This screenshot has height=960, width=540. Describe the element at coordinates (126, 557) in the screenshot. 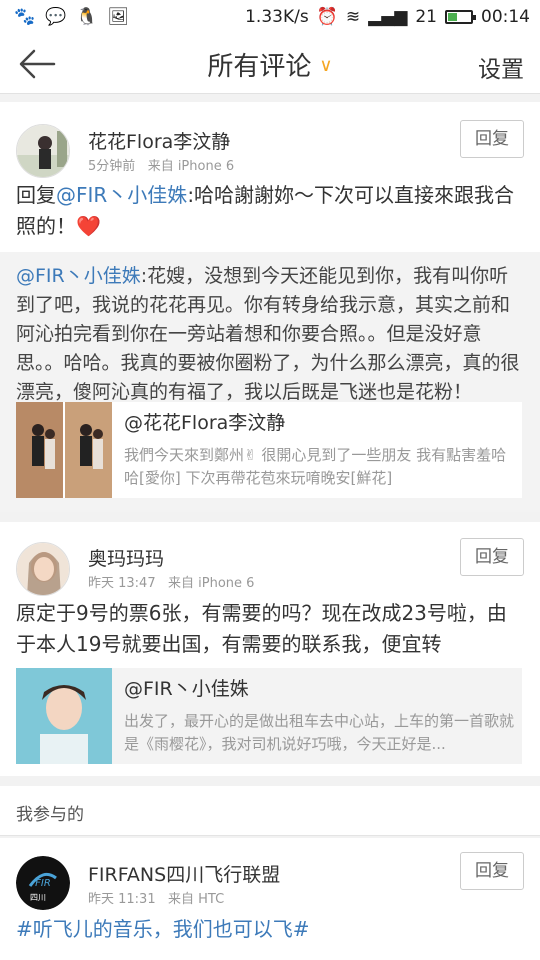

I see `username: 奥玛玛玛` at that location.